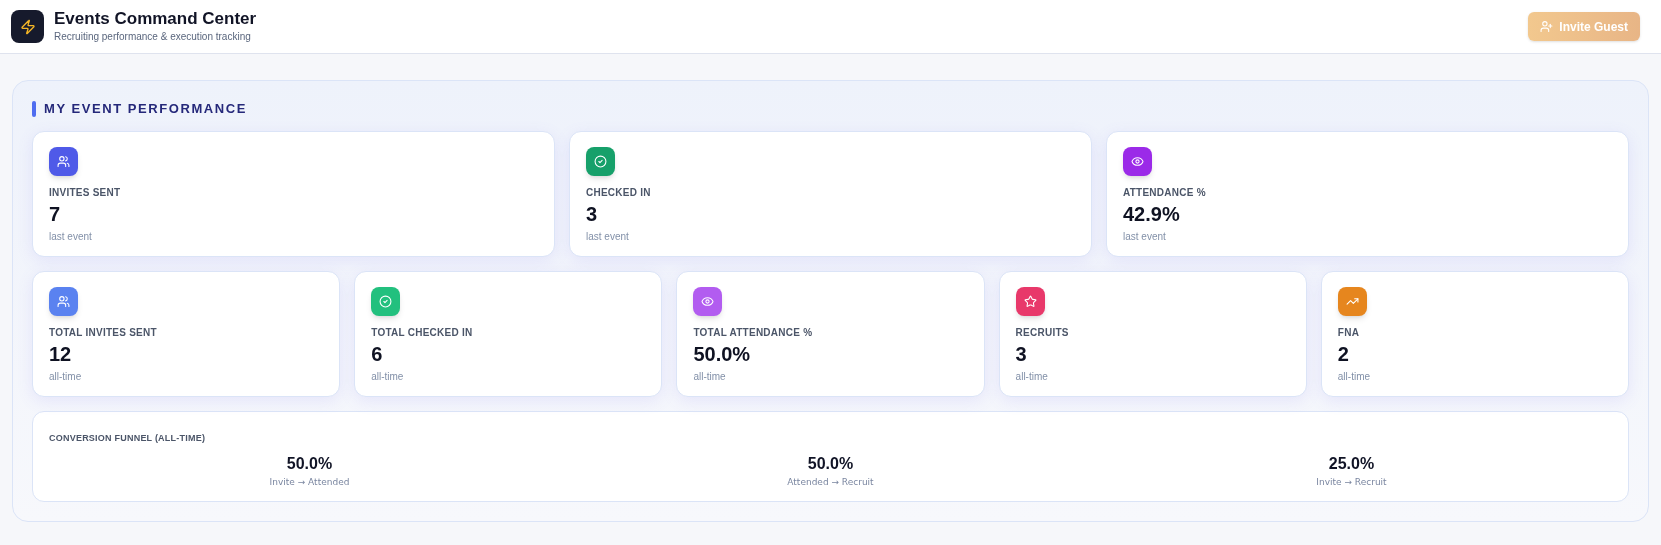 This screenshot has height=545, width=1661. What do you see at coordinates (422, 332) in the screenshot?
I see `stat-label: TOTAL CHECKED IN` at bounding box center [422, 332].